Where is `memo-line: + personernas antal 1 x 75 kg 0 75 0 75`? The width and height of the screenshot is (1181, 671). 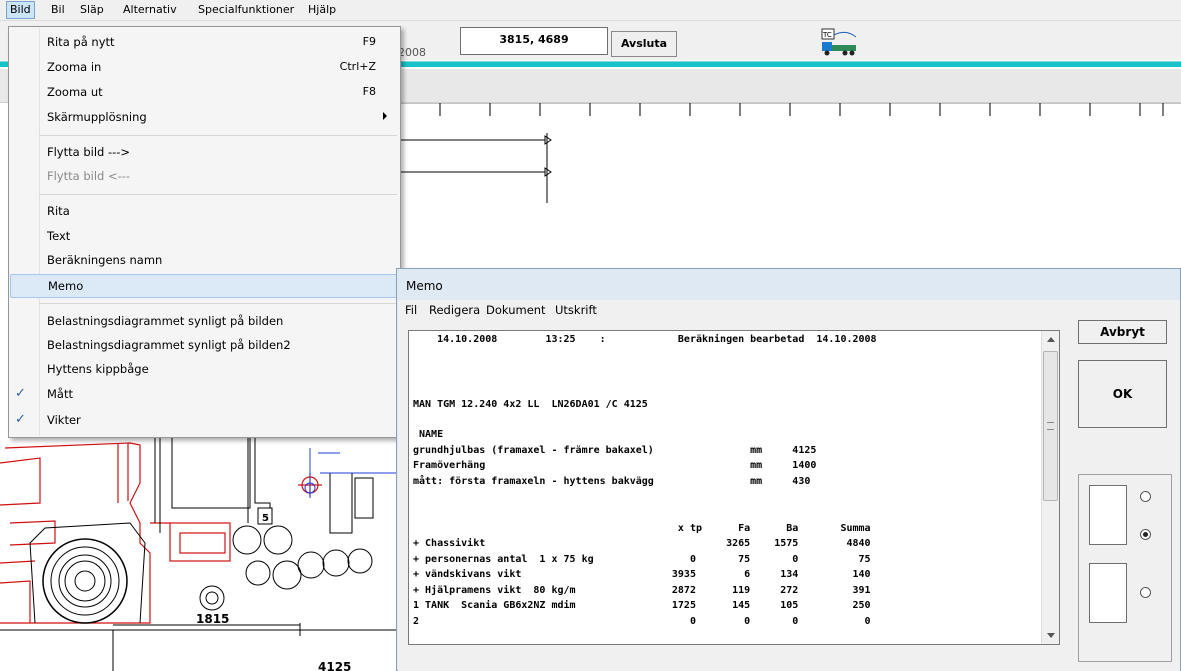 memo-line: + personernas antal 1 x 75 kg 0 75 0 75 is located at coordinates (642, 559).